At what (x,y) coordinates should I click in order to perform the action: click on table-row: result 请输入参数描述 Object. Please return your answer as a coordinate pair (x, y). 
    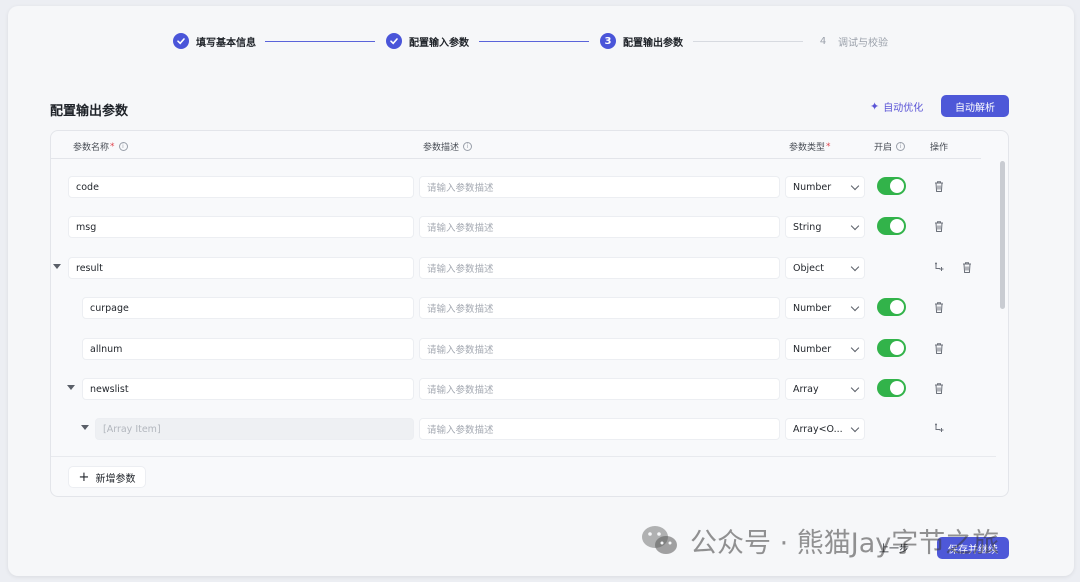
    Looking at the image, I should click on (516, 269).